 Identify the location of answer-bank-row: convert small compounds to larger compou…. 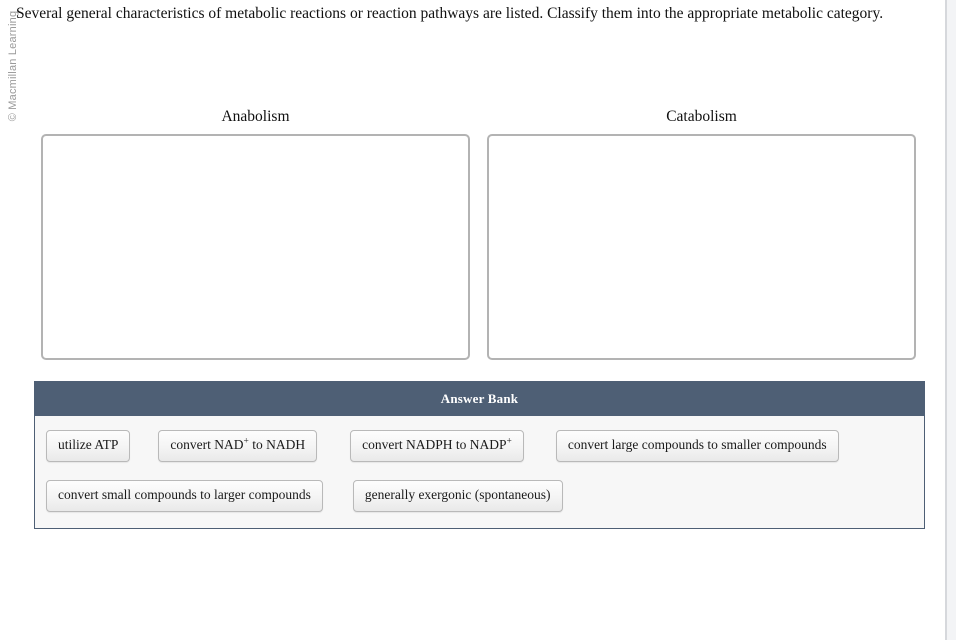
(479, 495).